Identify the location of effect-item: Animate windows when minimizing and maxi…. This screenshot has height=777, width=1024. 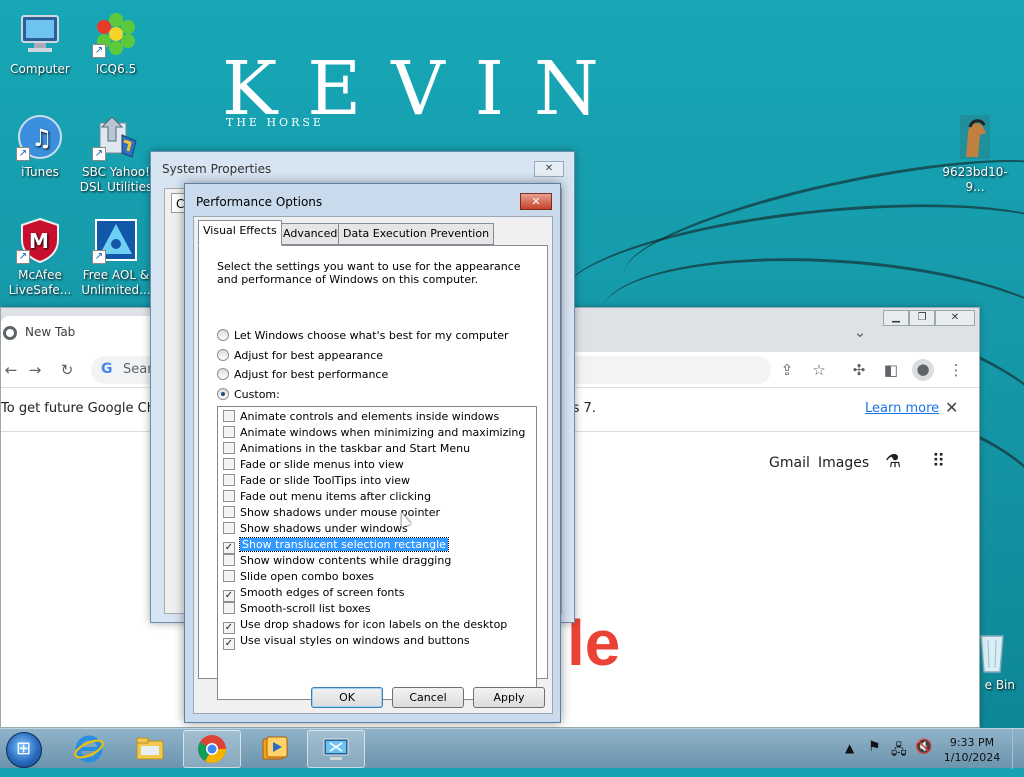
(379, 433).